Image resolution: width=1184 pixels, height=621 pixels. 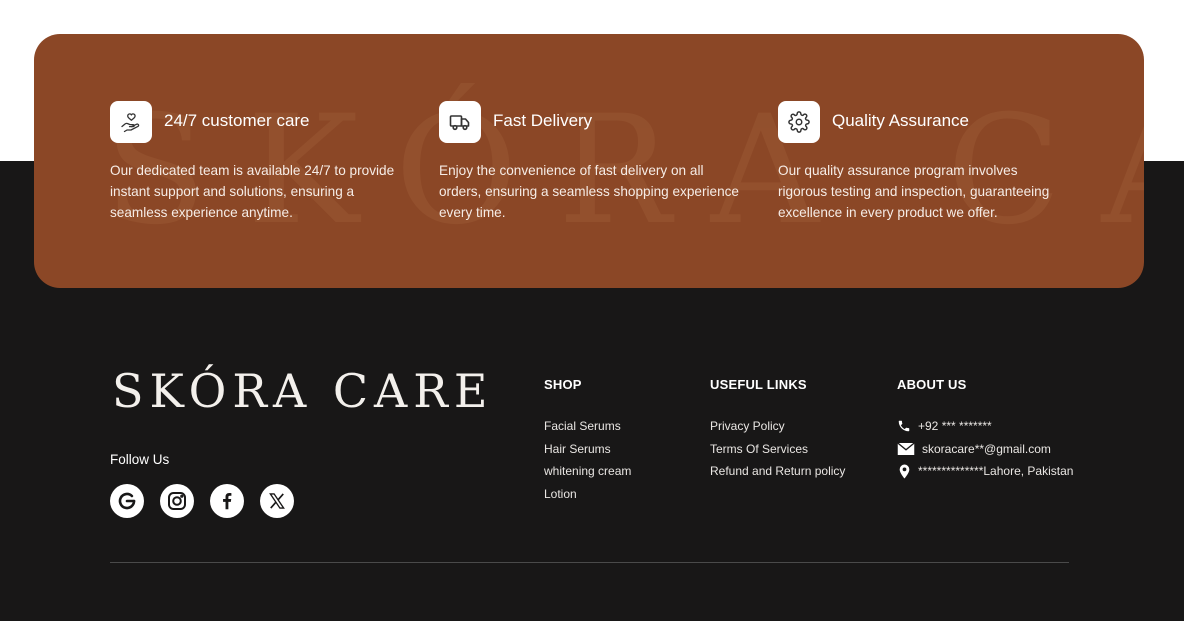 I want to click on shop-link-whitening-cream: whitening cream, so click(x=587, y=471).